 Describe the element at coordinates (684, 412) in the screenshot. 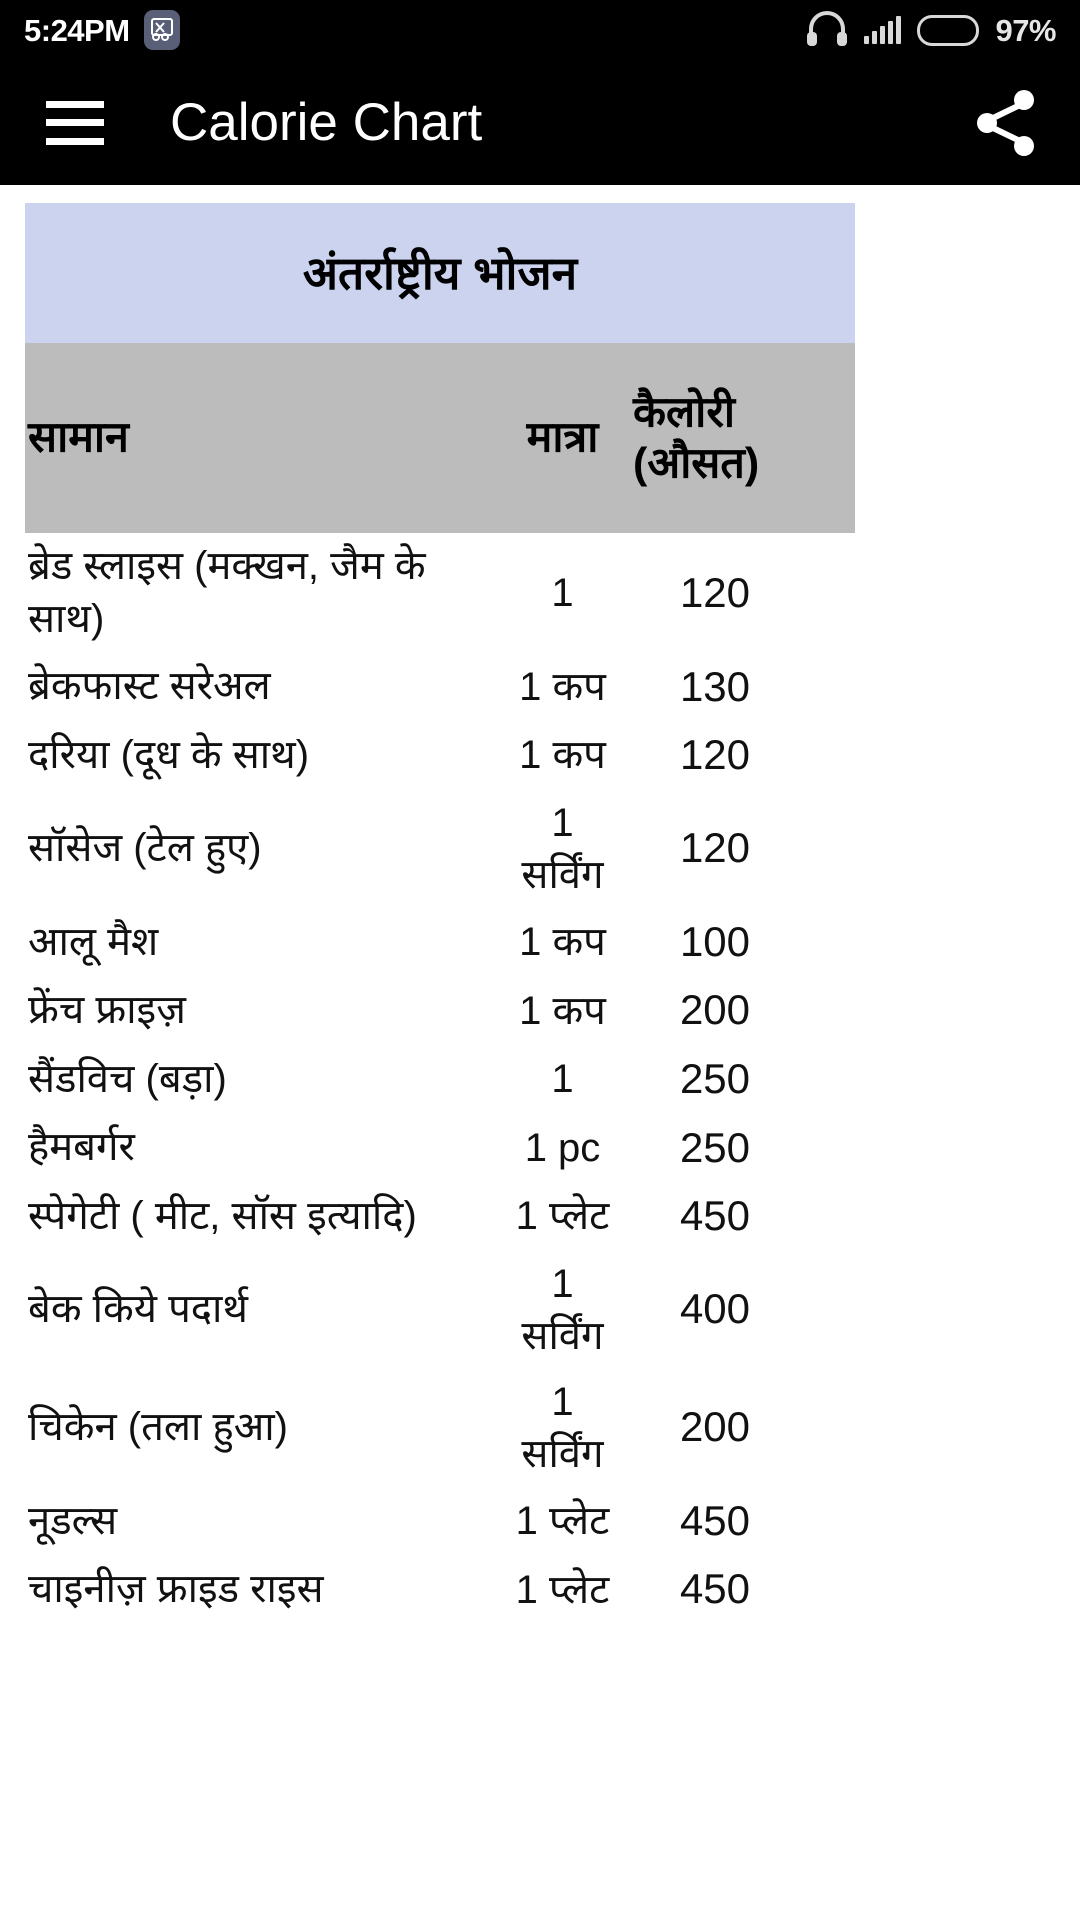

I see `column-header-calorie-line1: कैलोरी` at that location.